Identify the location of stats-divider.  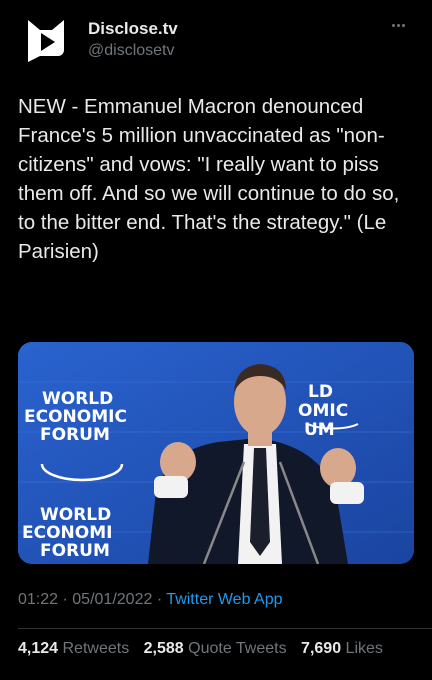
(225, 628).